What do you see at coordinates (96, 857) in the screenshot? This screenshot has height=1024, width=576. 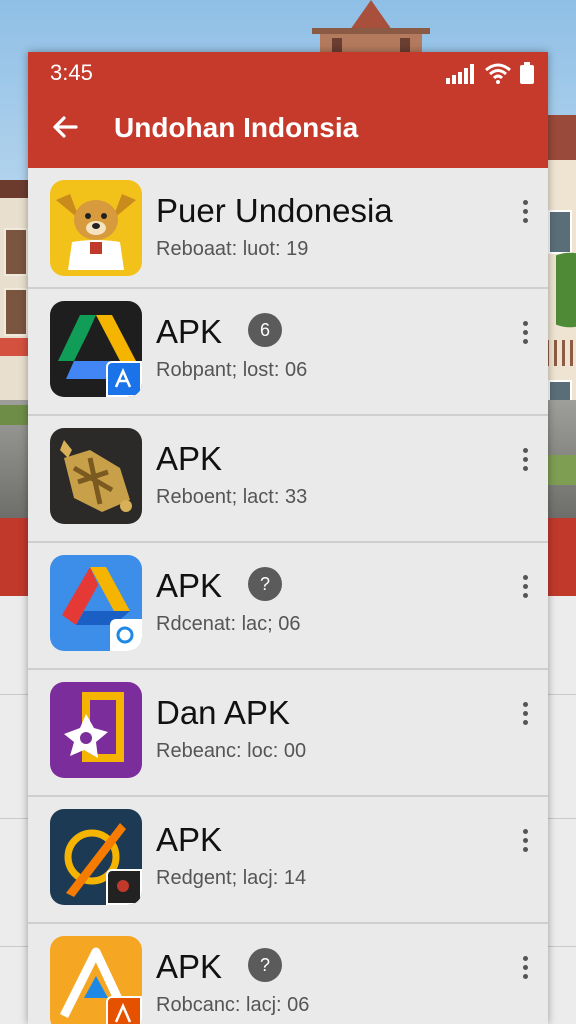 I see `compass-app-icon` at bounding box center [96, 857].